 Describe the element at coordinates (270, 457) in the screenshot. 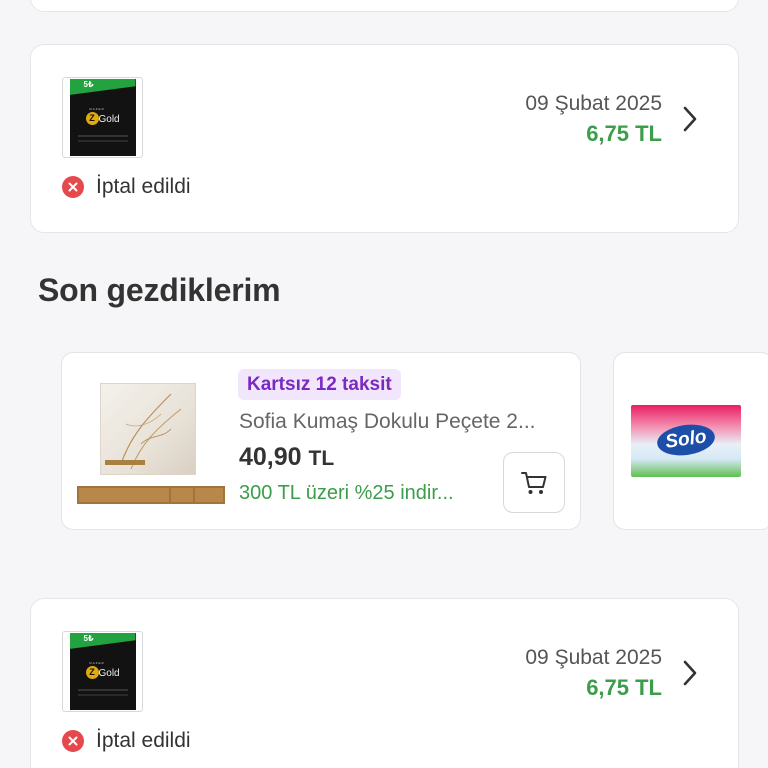

I see `price-value: 40,90` at that location.